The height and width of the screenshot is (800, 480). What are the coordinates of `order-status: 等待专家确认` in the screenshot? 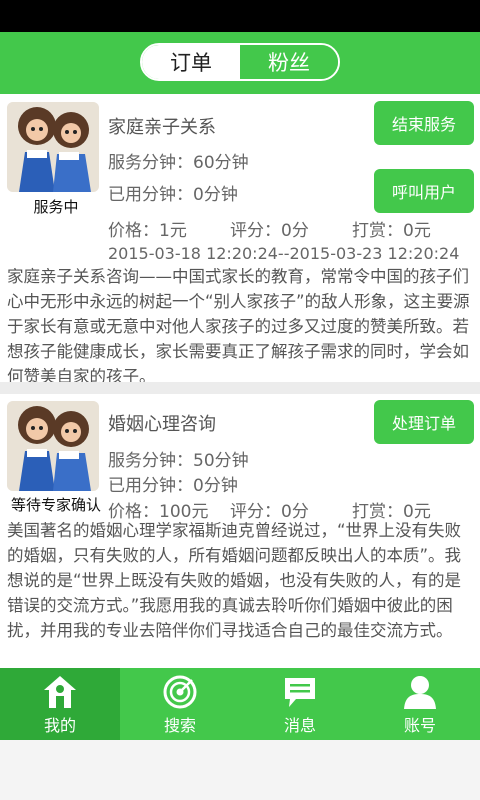 It's located at (55, 505).